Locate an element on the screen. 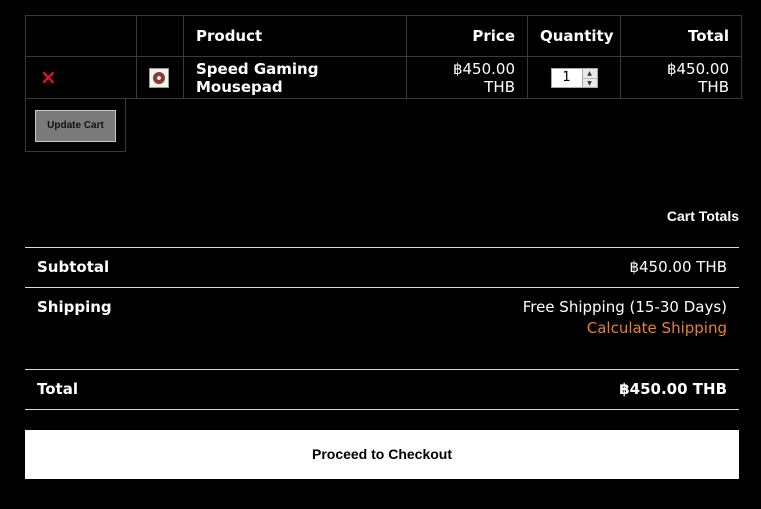 Image resolution: width=761 pixels, height=509 pixels. thumbnail-cell is located at coordinates (160, 77).